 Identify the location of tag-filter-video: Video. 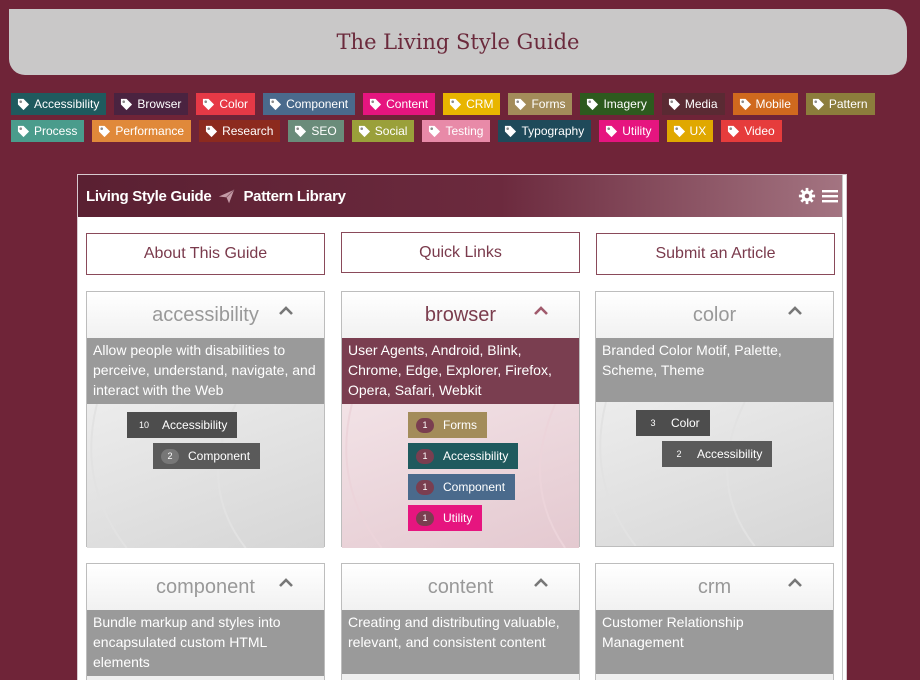
(751, 131).